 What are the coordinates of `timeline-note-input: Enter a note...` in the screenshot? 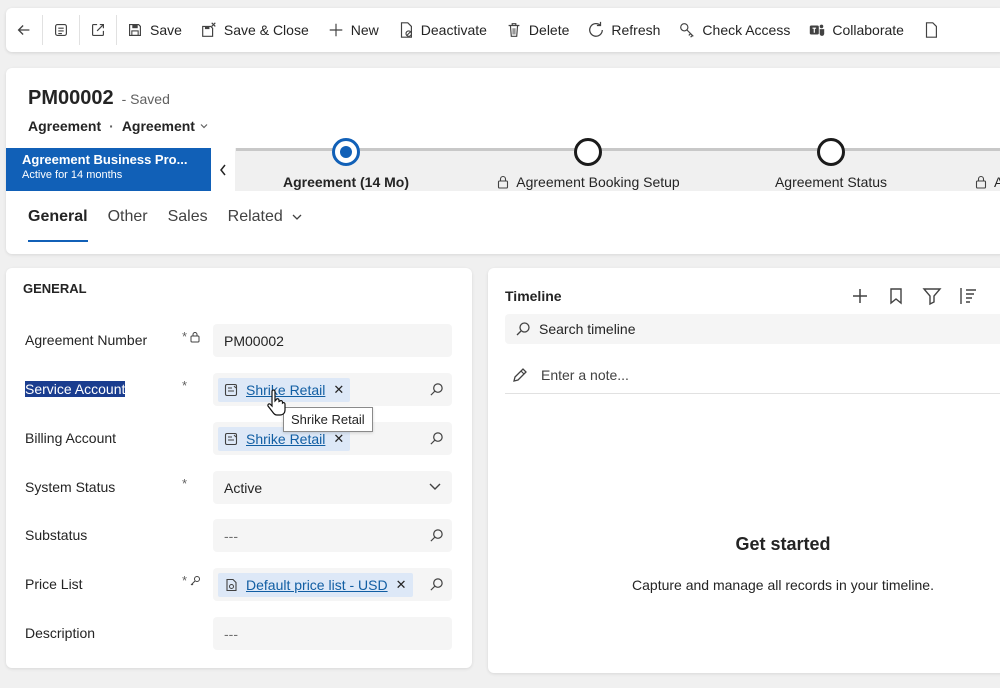 It's located at (752, 375).